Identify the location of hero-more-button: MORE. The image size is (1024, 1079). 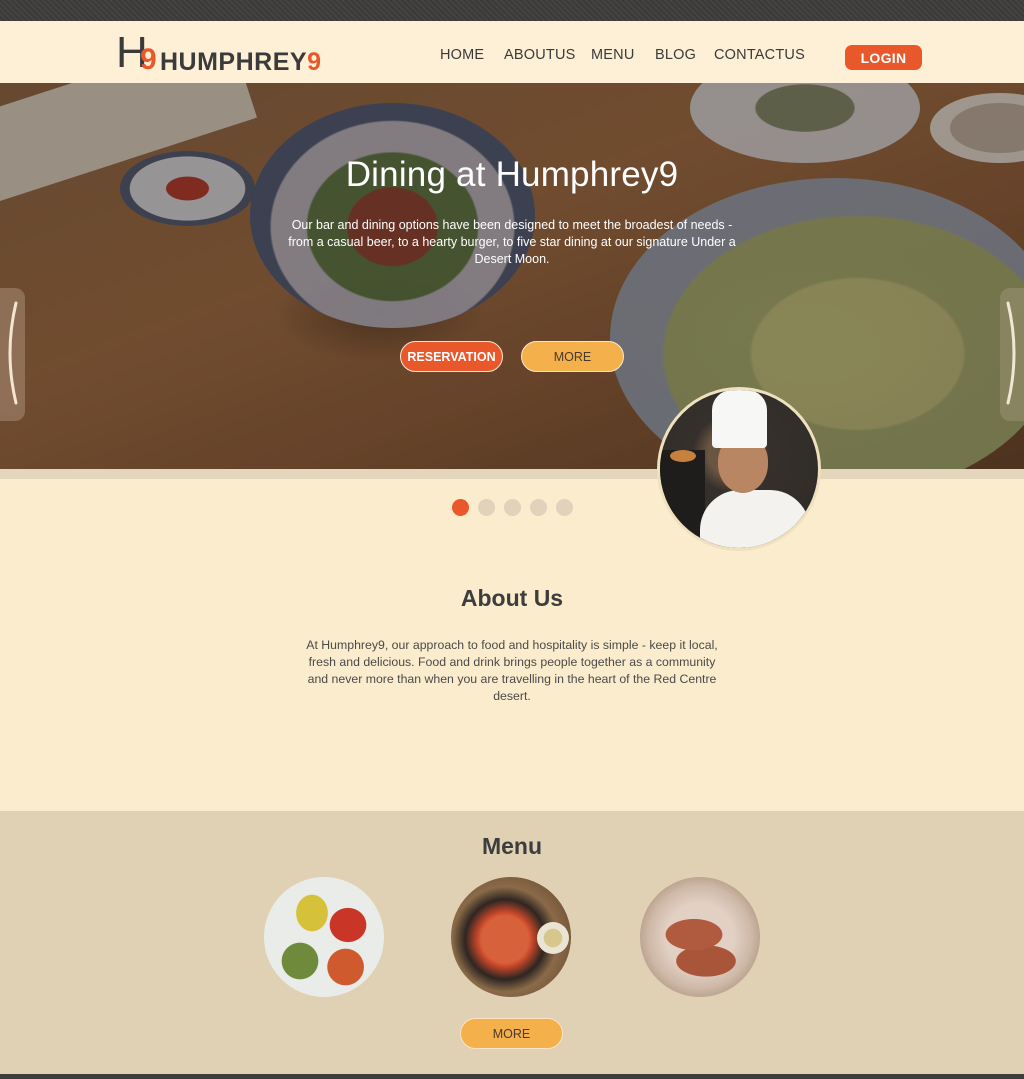
(572, 356).